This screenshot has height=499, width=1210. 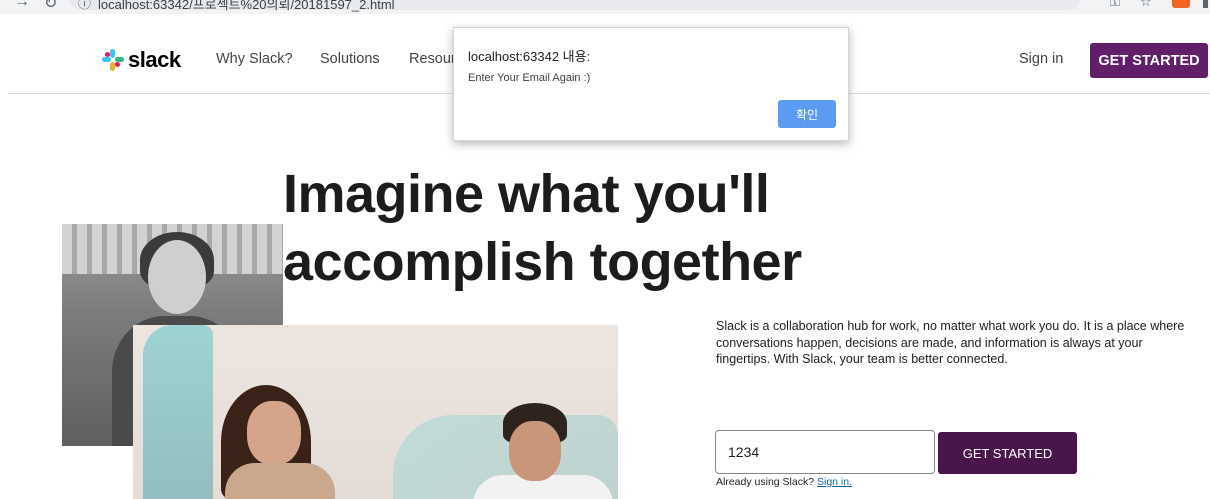 What do you see at coordinates (254, 59) in the screenshot?
I see `nav-why-slack: Why Slack?` at bounding box center [254, 59].